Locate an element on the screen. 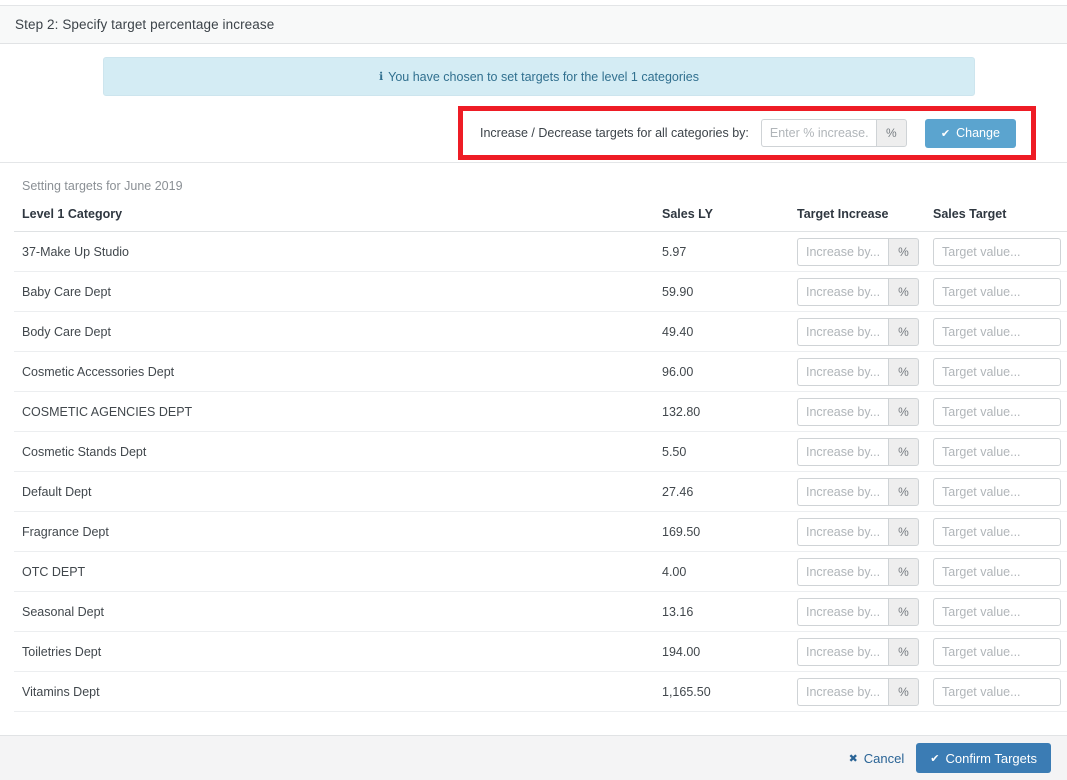  cell-sales-ly: 5.50 is located at coordinates (721, 451).